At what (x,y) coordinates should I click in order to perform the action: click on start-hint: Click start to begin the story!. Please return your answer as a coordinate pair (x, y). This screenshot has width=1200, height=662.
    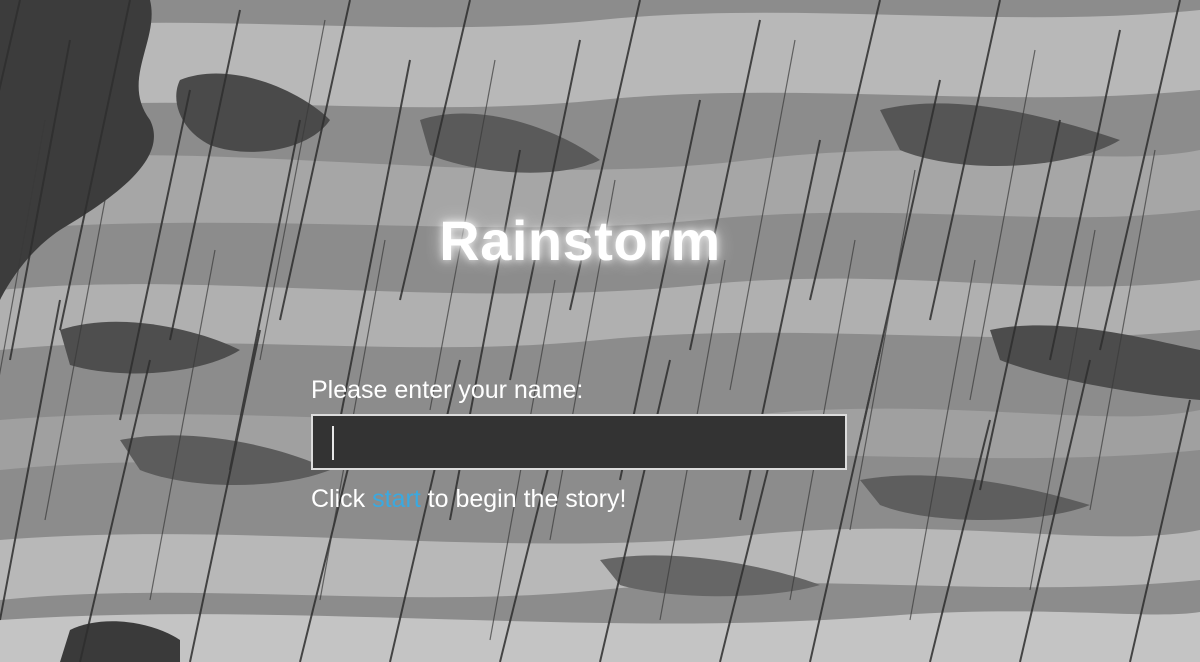
    Looking at the image, I should click on (468, 499).